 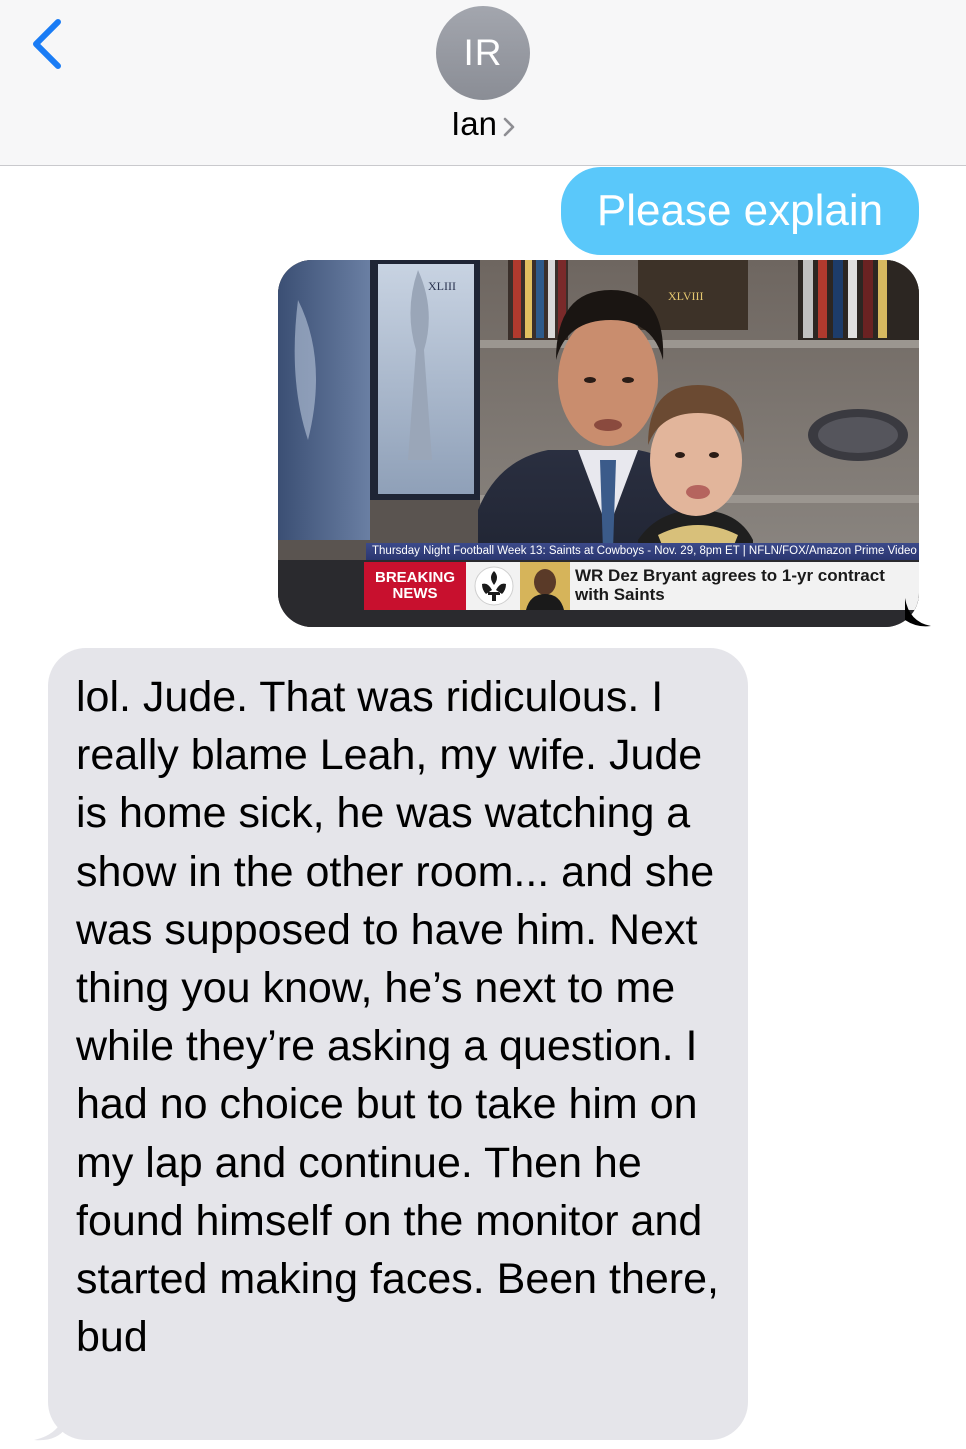 I want to click on back-button, so click(x=47, y=44).